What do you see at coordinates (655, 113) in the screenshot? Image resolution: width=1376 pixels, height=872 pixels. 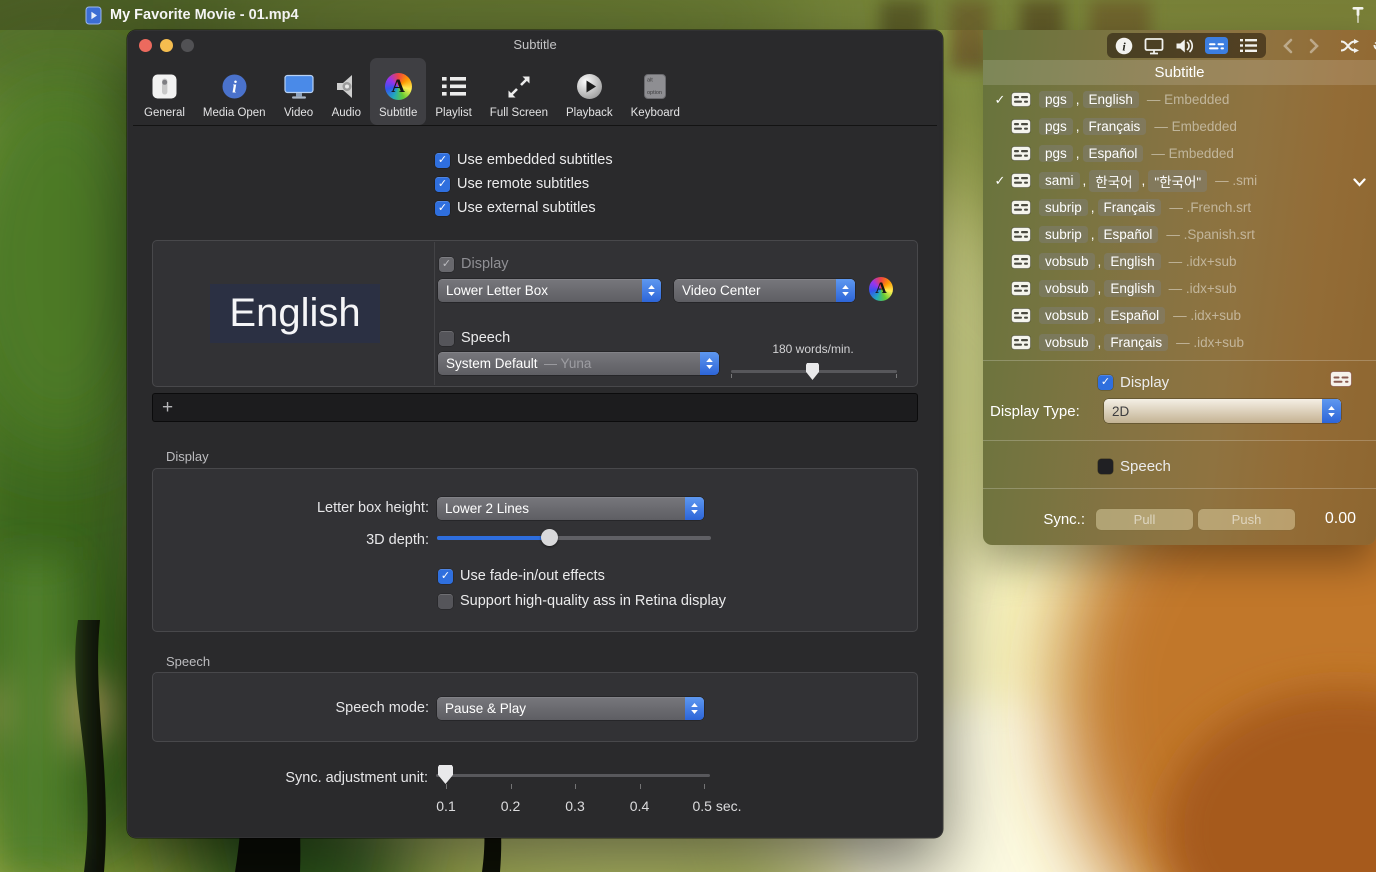 I see `tab-label: Keyboard` at bounding box center [655, 113].